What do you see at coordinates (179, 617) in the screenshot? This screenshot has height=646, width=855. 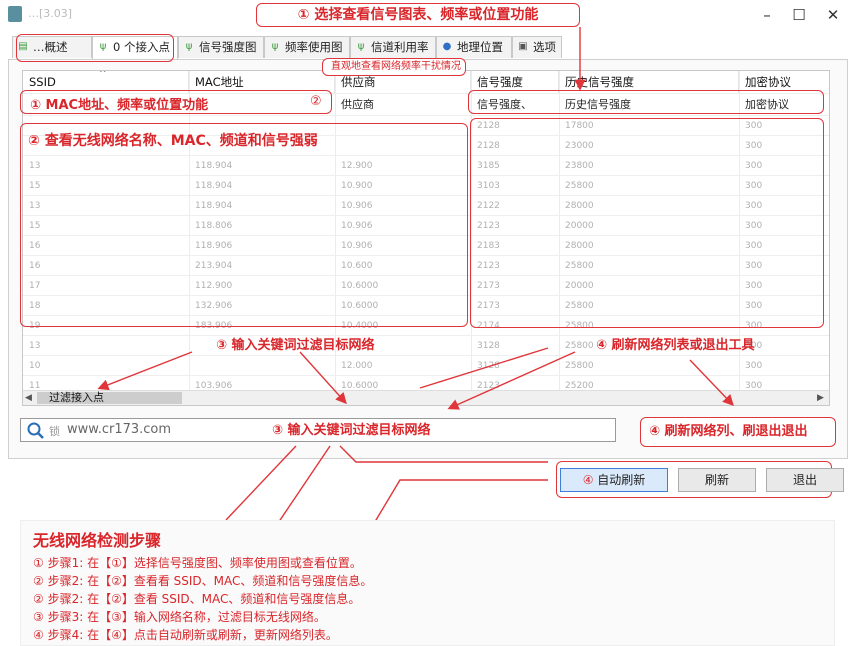 I see `step-item: ③ 步骤3: 在【③】输入网络名称，过滤目标无线网络。` at bounding box center [179, 617].